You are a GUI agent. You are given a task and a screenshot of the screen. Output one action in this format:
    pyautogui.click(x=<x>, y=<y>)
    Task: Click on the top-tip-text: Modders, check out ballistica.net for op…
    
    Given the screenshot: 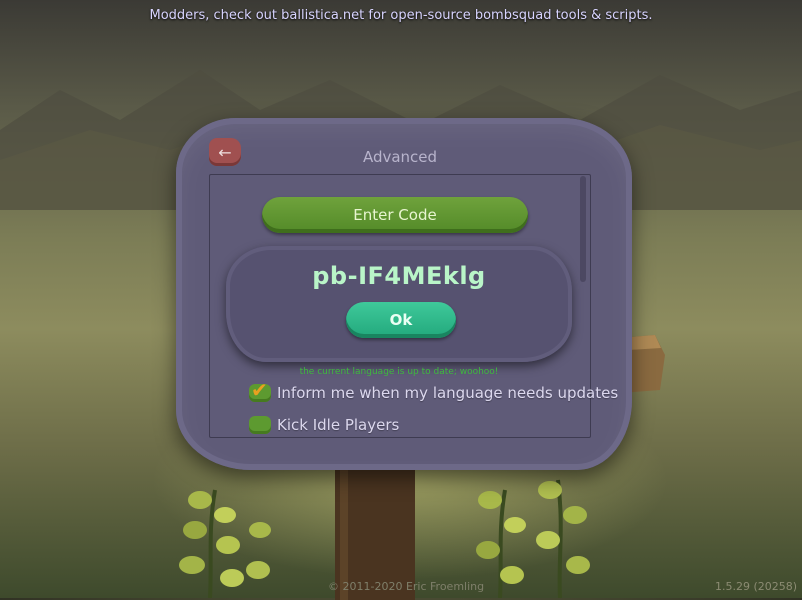 What is the action you would take?
    pyautogui.click(x=401, y=15)
    